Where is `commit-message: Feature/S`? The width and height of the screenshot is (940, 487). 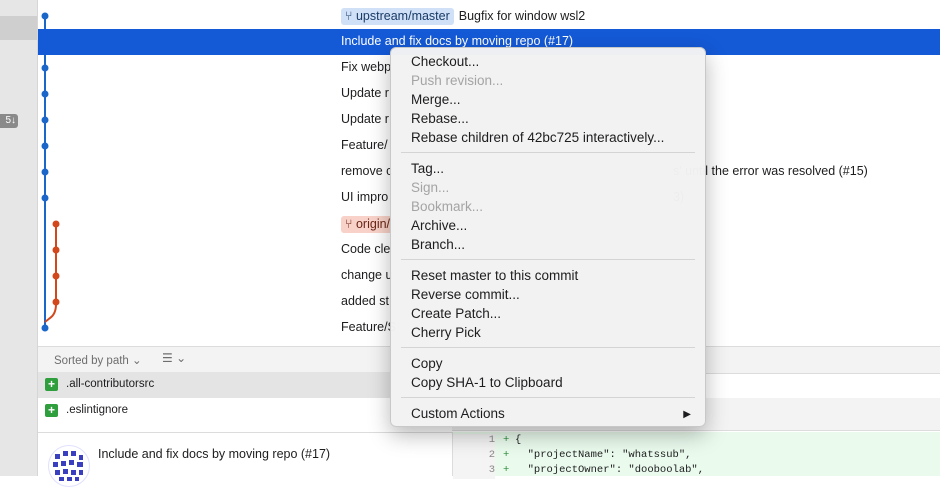
commit-message: Feature/S is located at coordinates (368, 327).